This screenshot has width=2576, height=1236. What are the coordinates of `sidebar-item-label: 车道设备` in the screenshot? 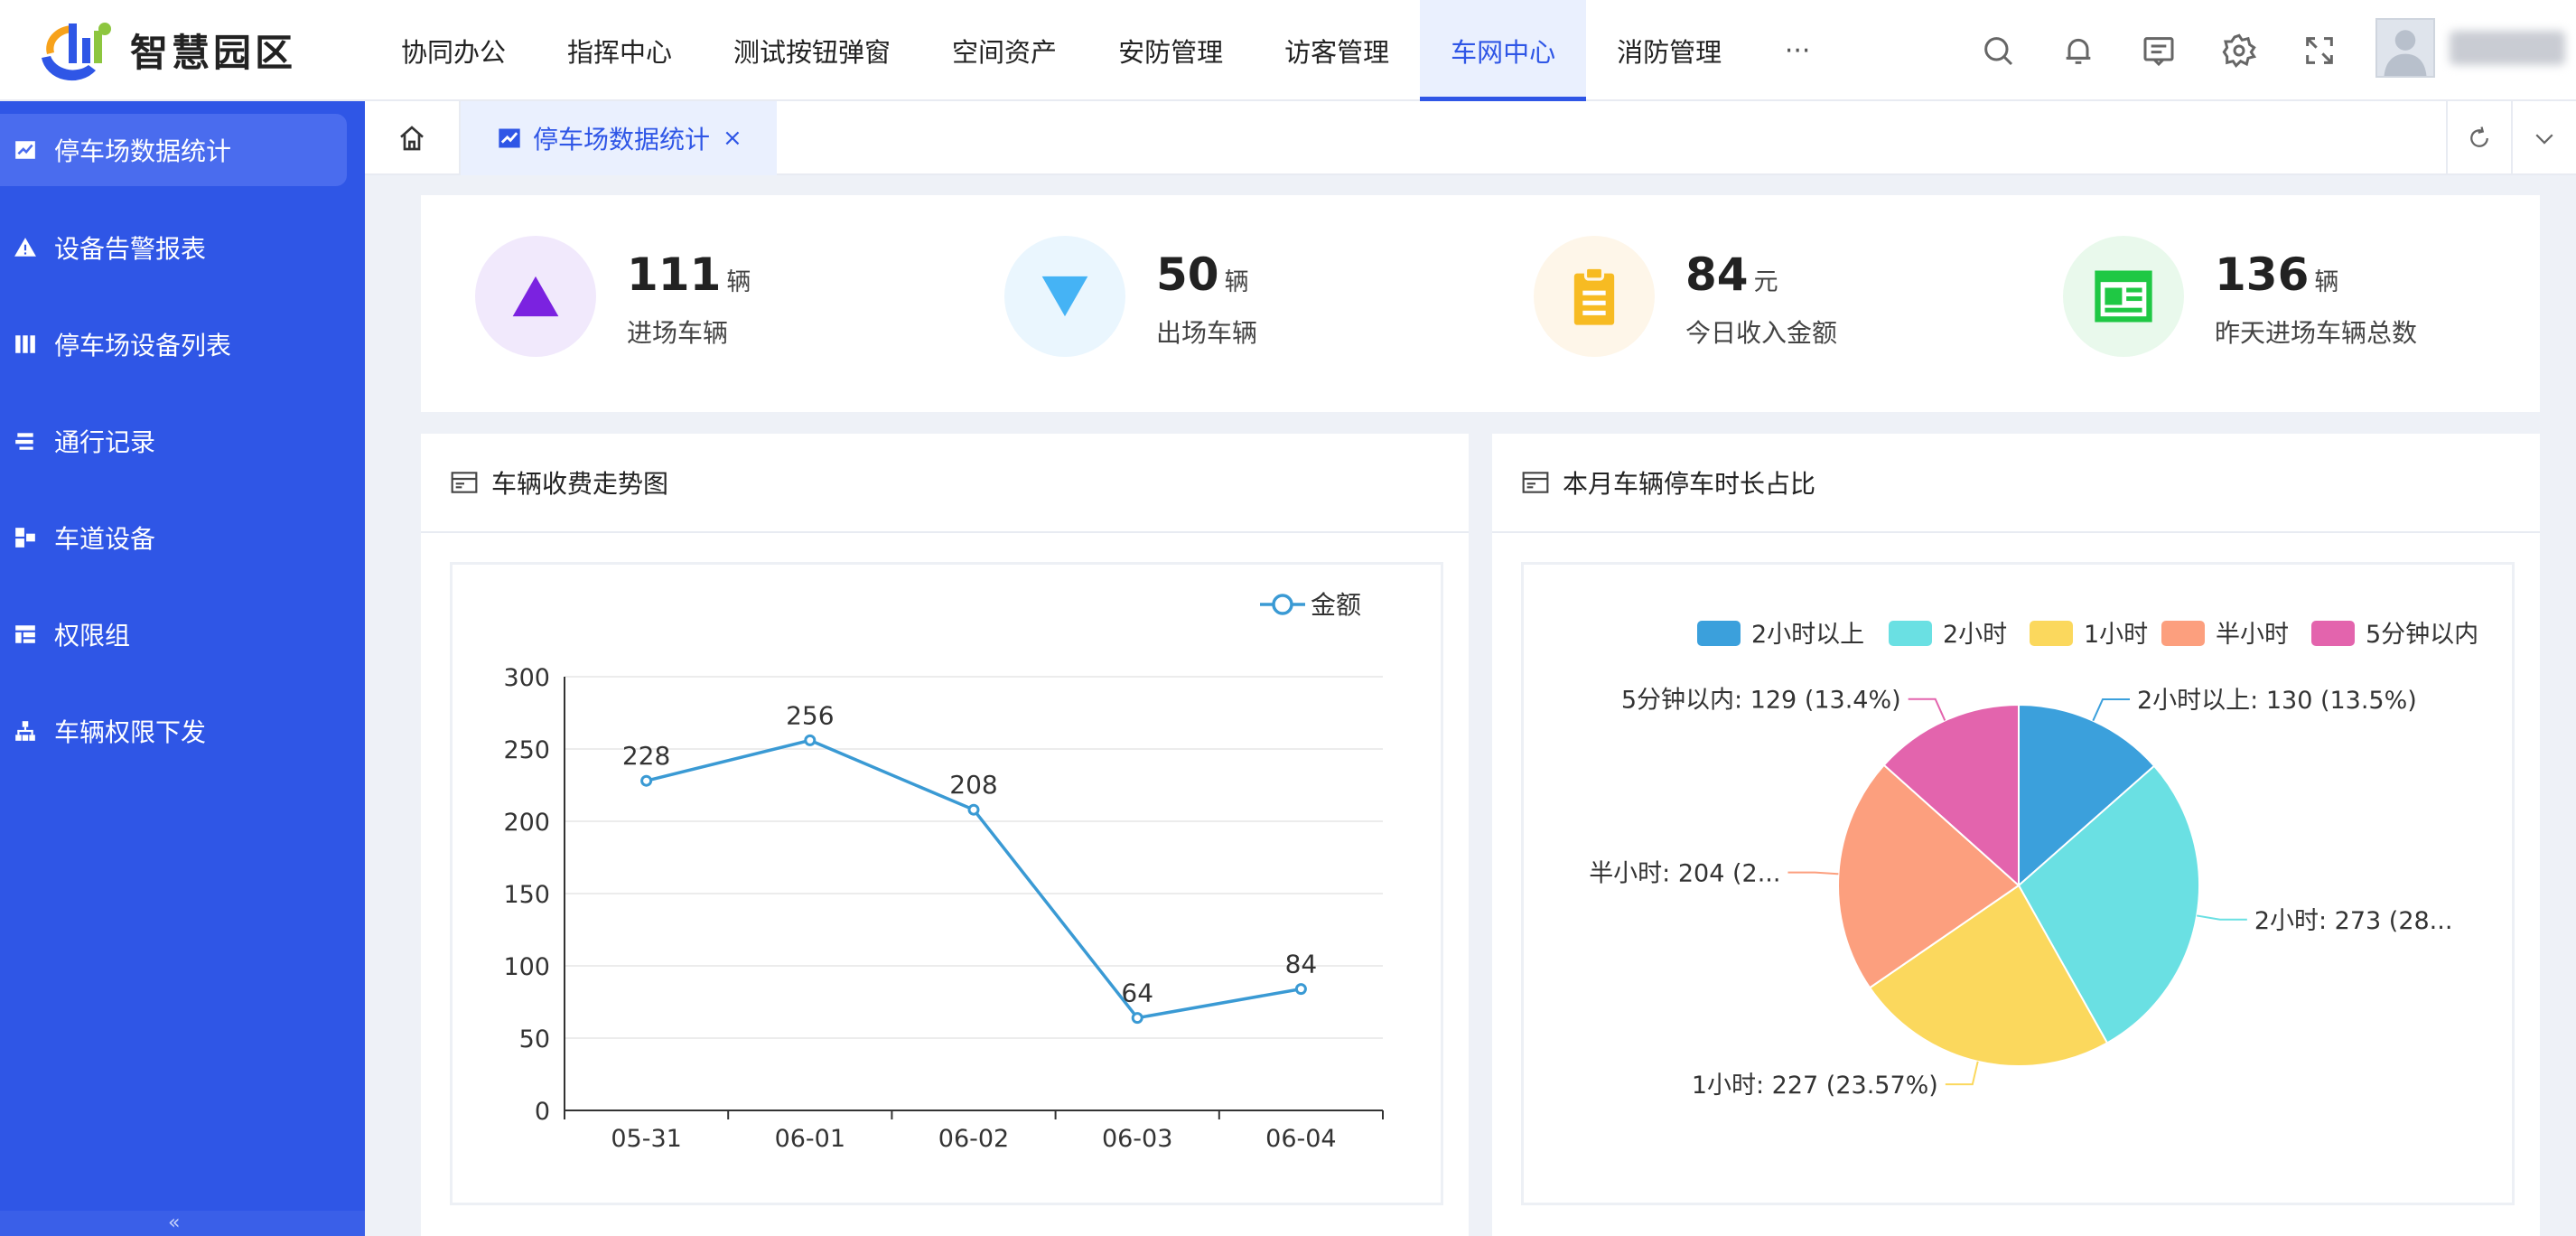 It's located at (105, 539).